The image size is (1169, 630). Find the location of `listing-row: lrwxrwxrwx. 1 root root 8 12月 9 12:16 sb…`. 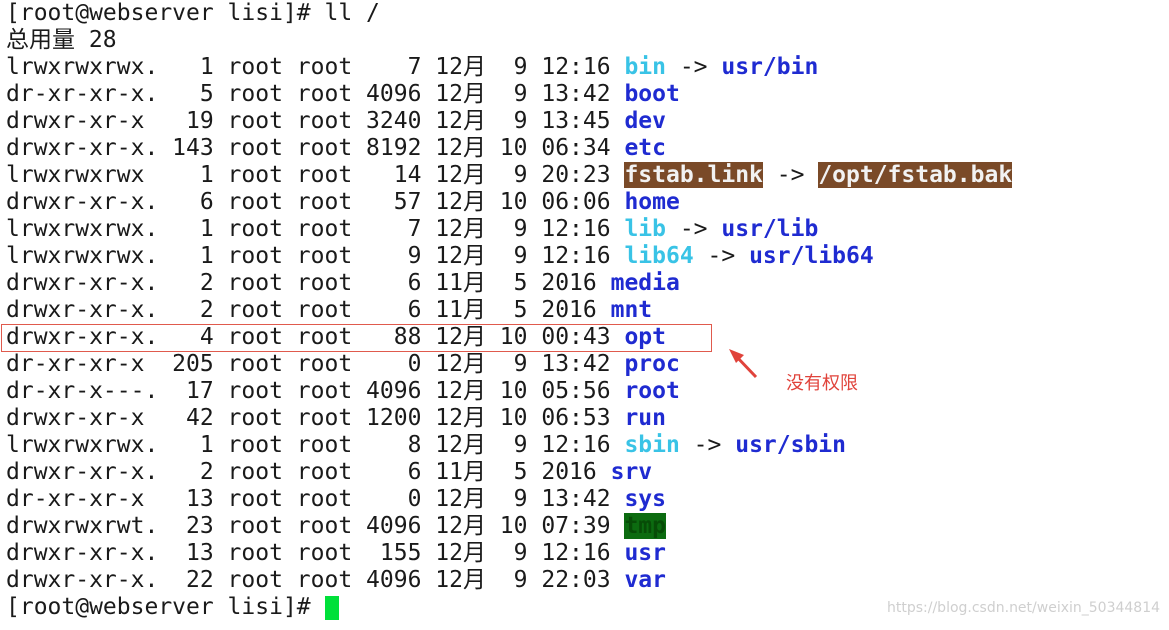

listing-row: lrwxrwxrwx. 1 root root 8 12月 9 12:16 sb… is located at coordinates (509, 445).